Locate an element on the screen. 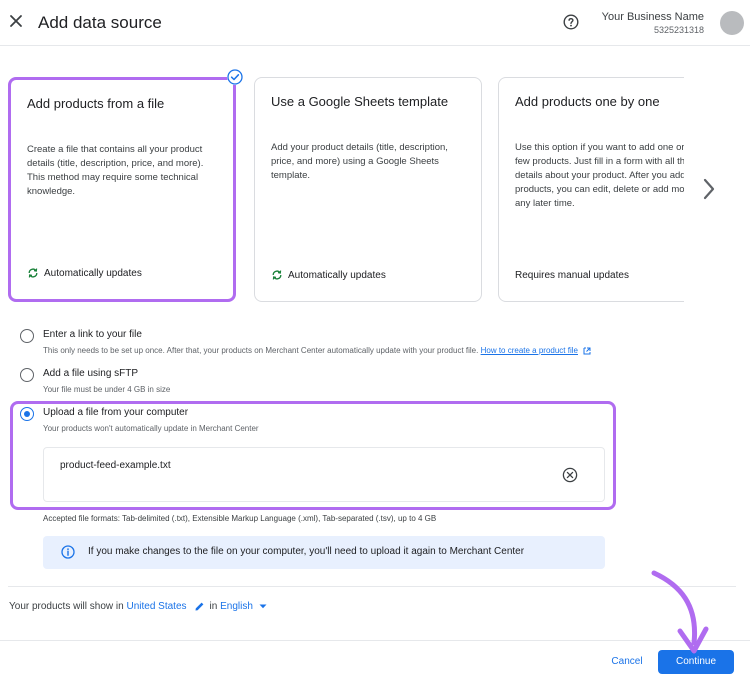 The height and width of the screenshot is (680, 750). option-description: Your file must be under 4 GB in size is located at coordinates (107, 389).